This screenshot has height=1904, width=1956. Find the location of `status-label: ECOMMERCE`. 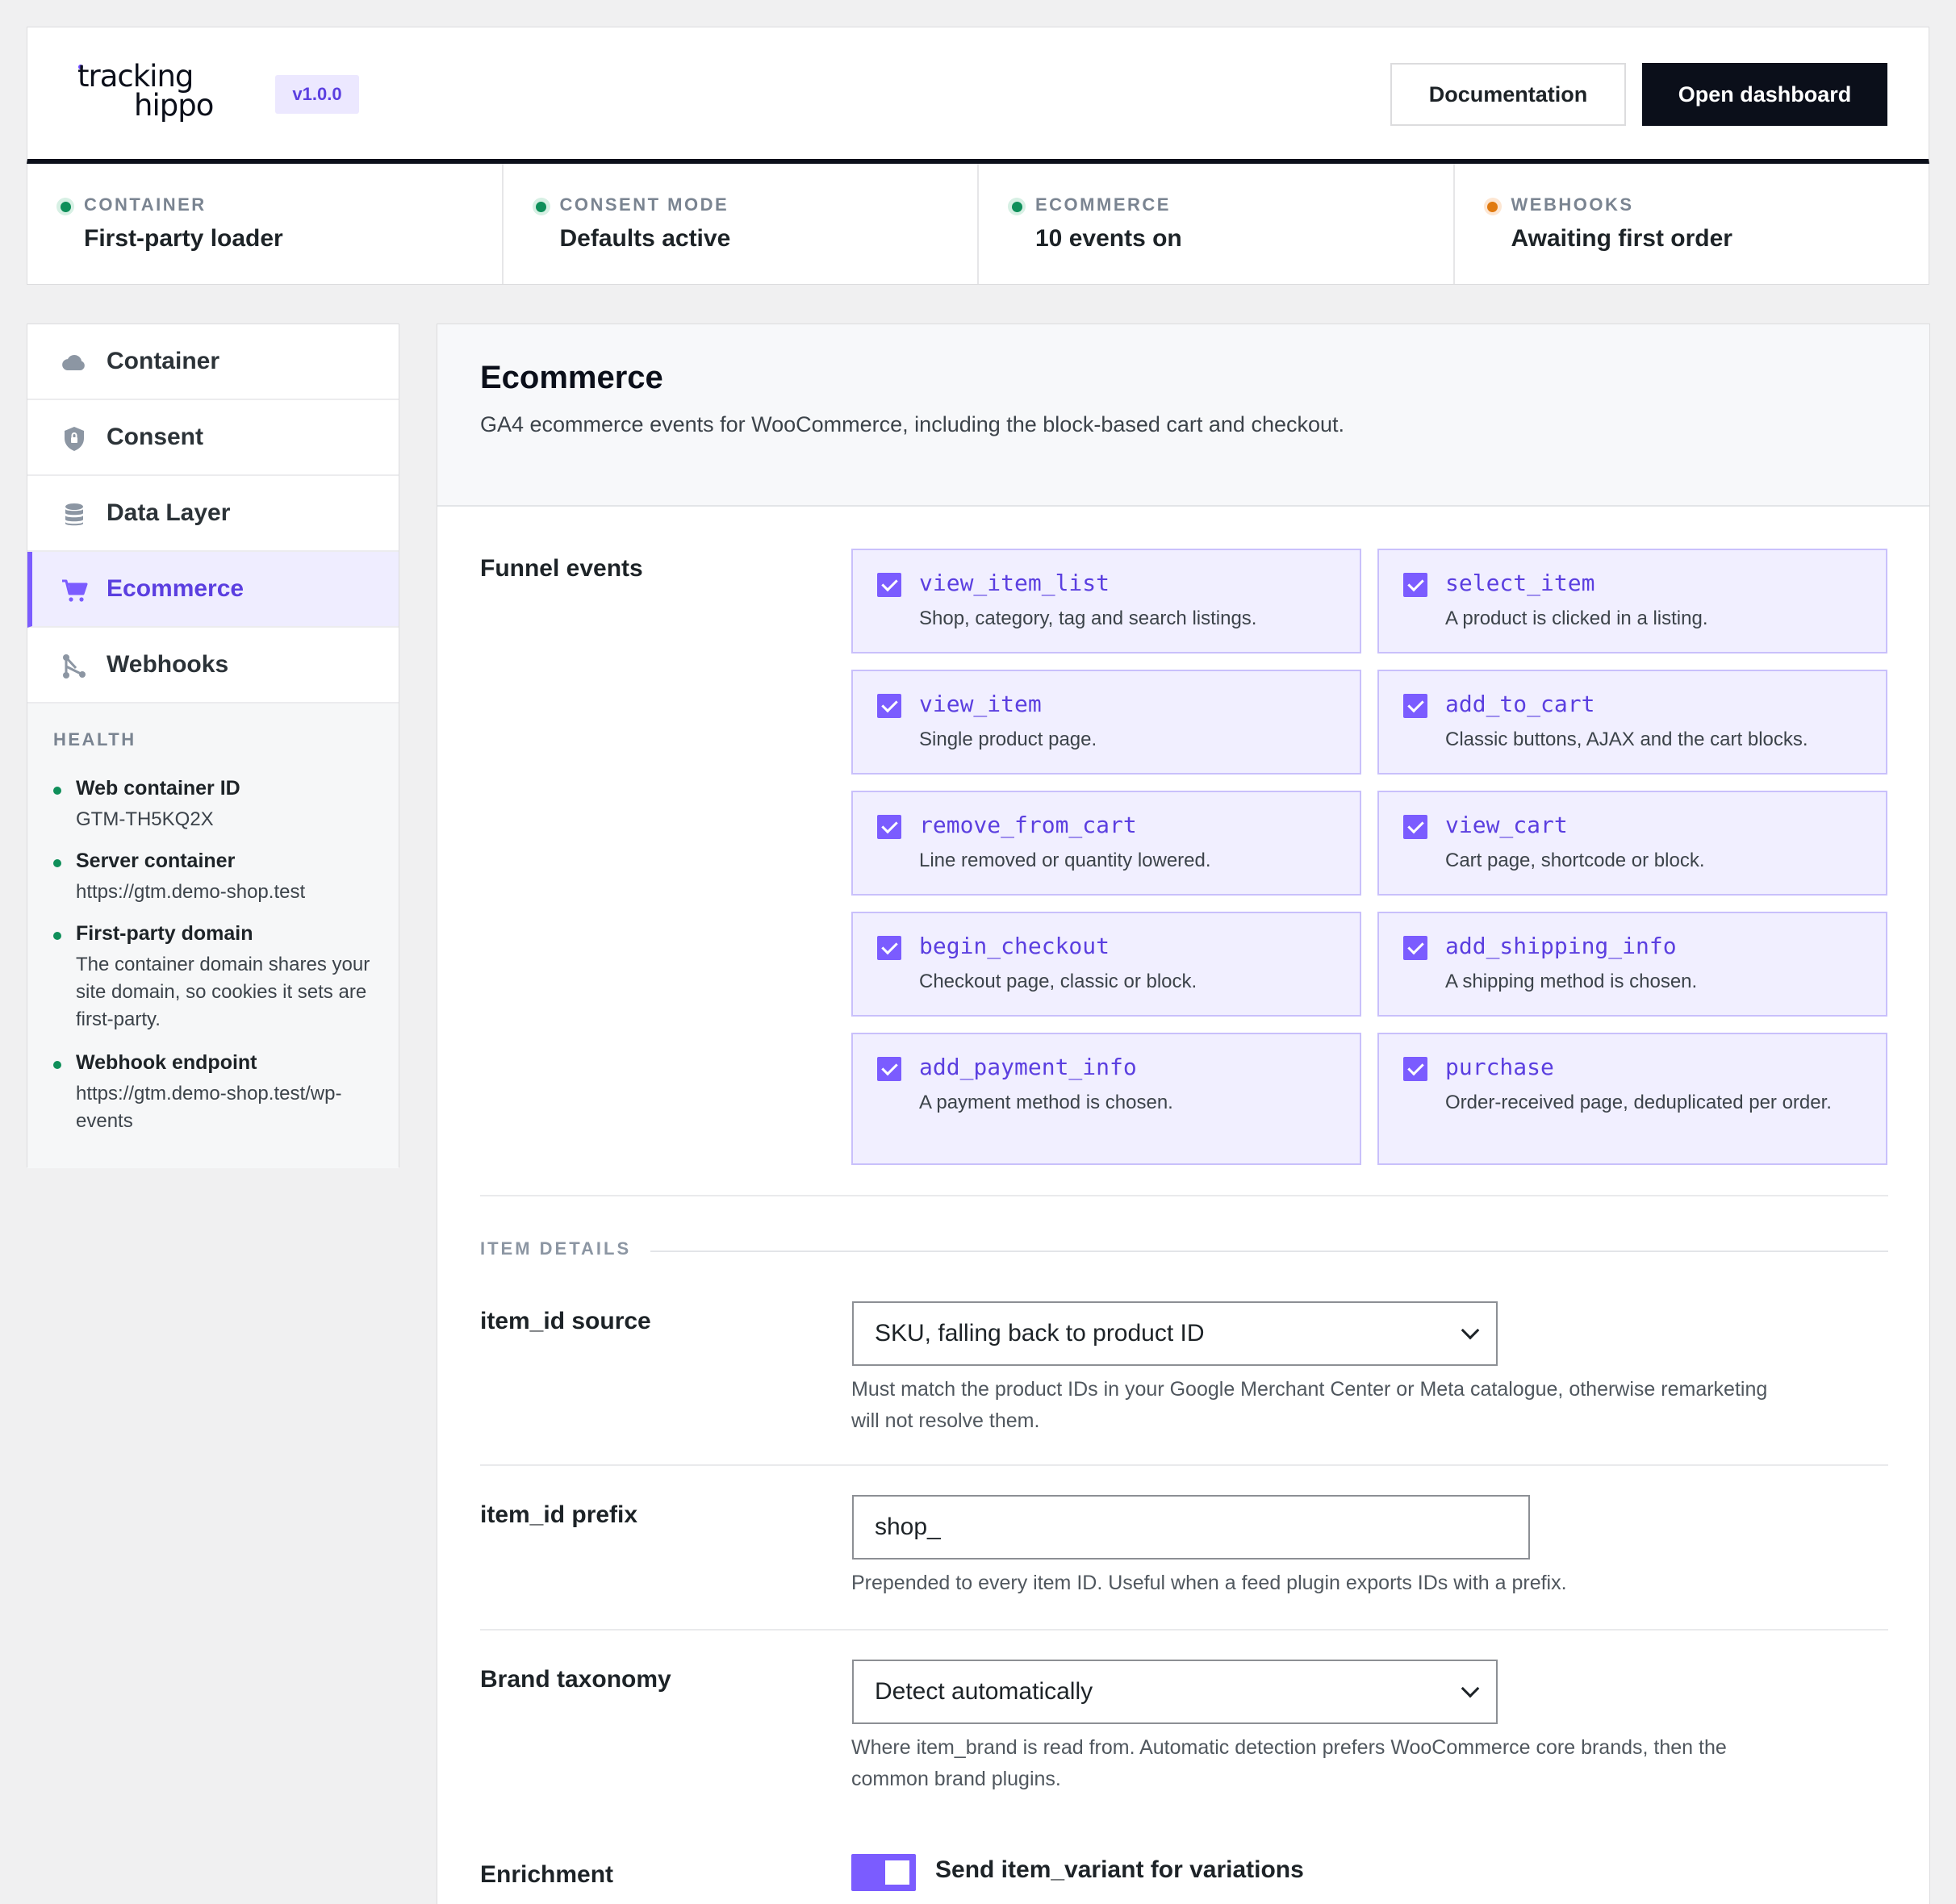

status-label: ECOMMERCE is located at coordinates (1103, 205).